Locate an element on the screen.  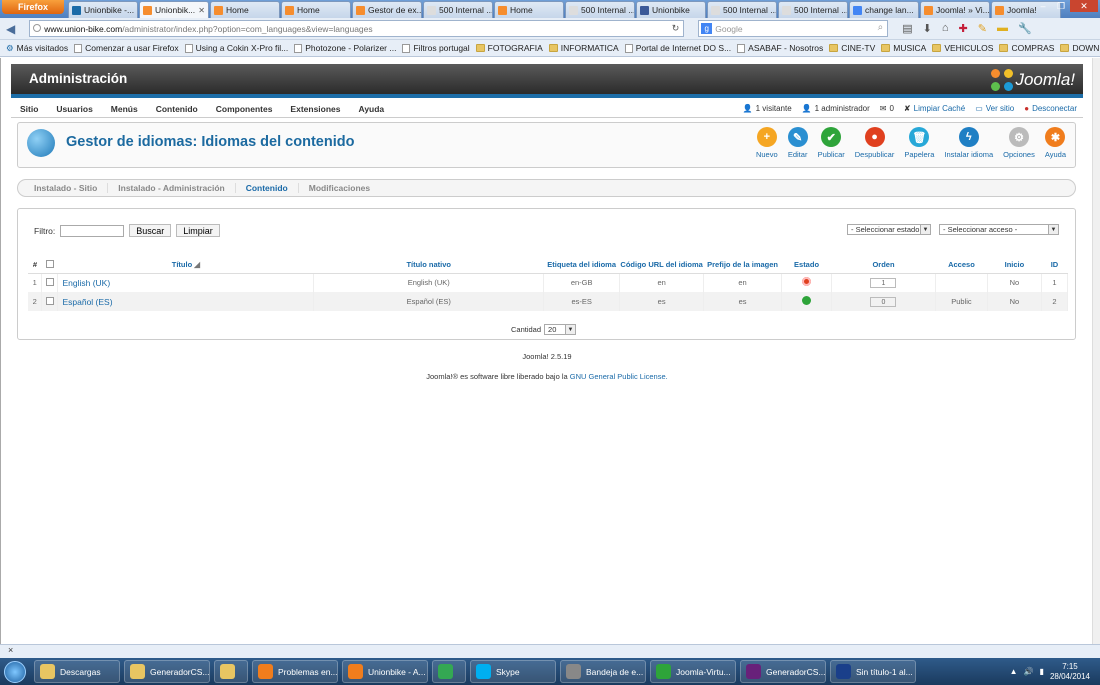
column-header: Prefijo de la imagen is located at coordinates (742, 265).